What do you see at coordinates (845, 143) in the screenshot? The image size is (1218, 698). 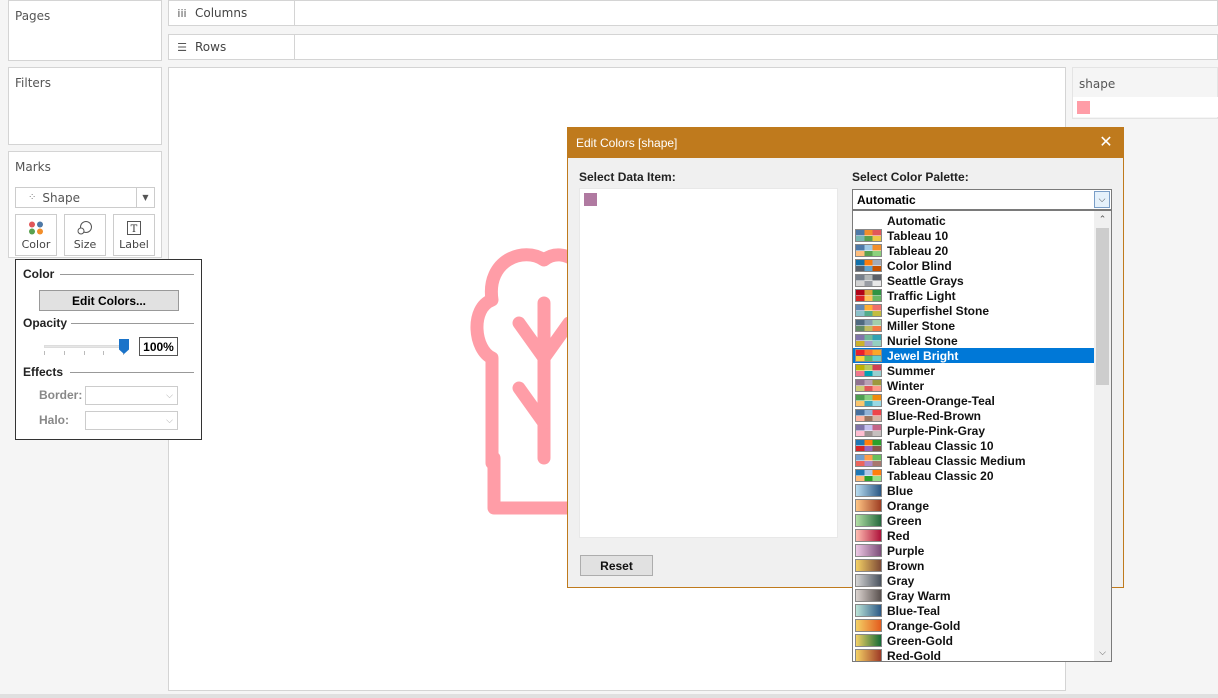 I see `dialog-titlebar: Edit Colors [shape]` at bounding box center [845, 143].